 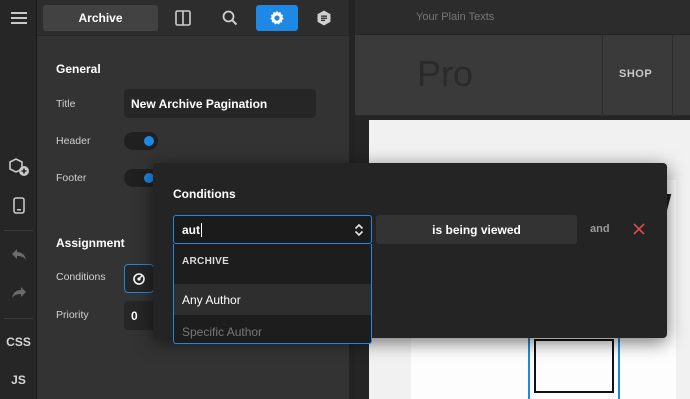 I want to click on js-button: JS, so click(x=18, y=380).